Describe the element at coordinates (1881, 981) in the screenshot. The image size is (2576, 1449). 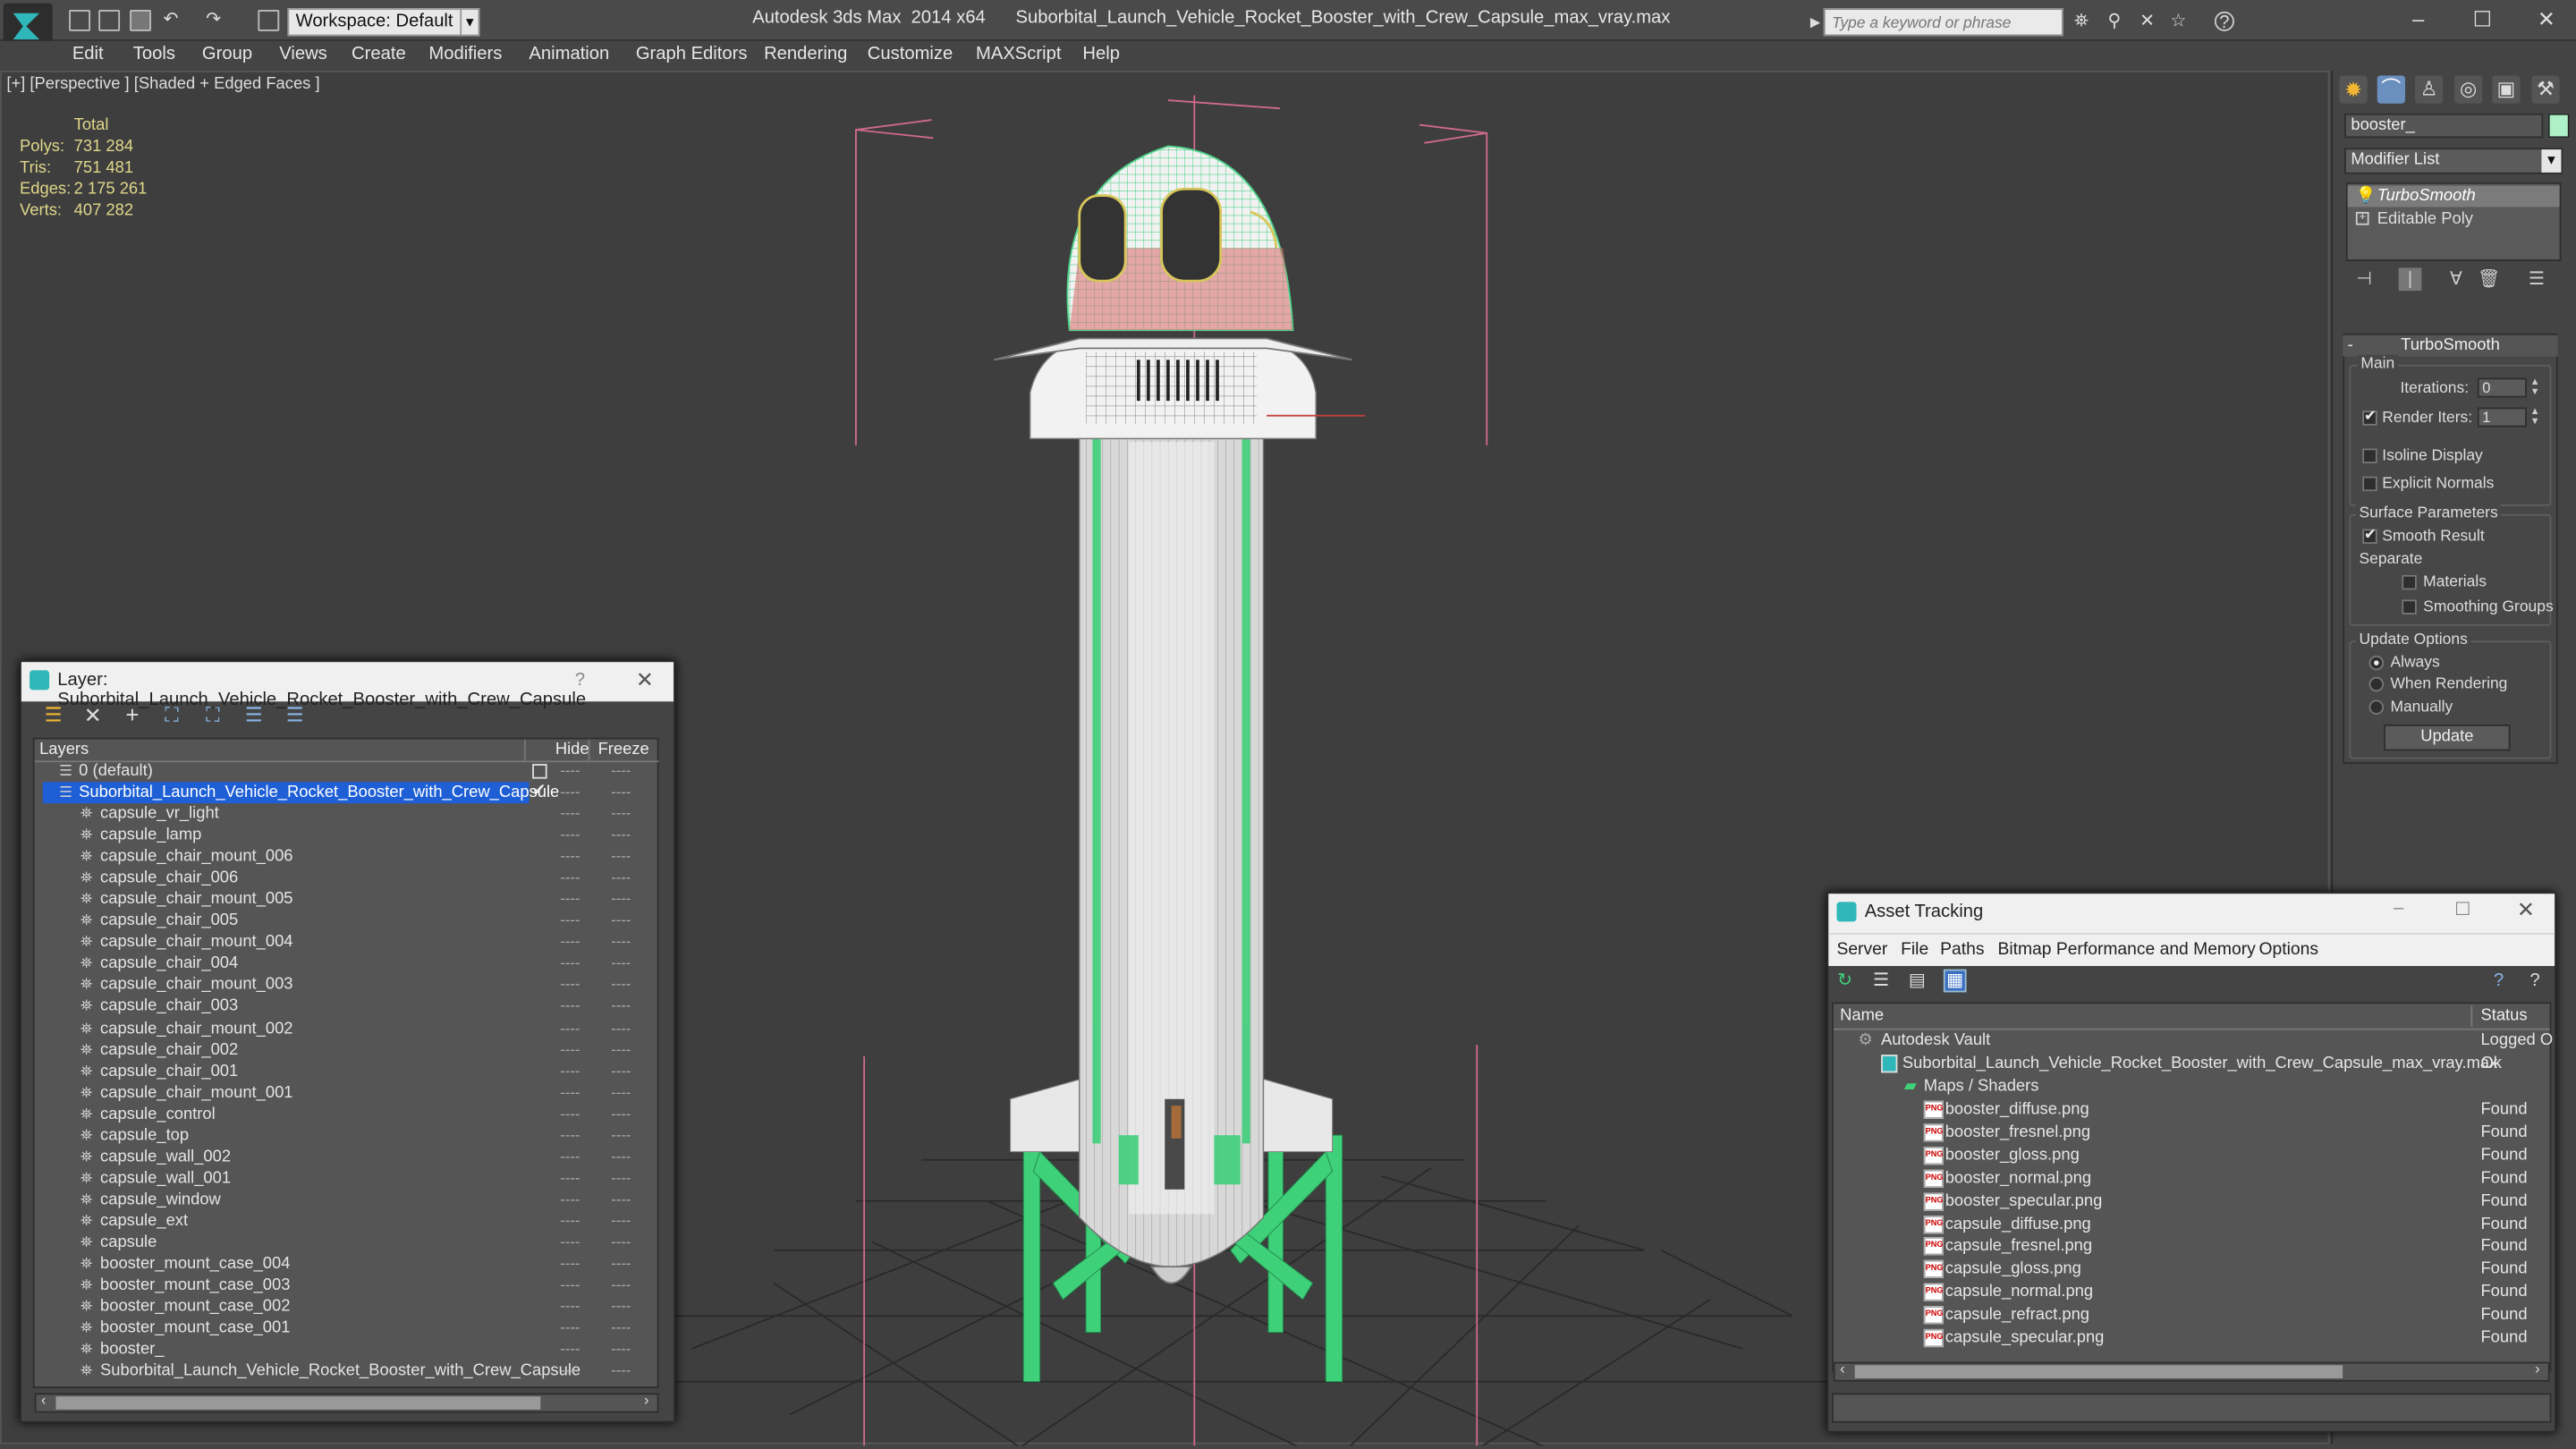
I see `list-view-icon: ☰` at that location.